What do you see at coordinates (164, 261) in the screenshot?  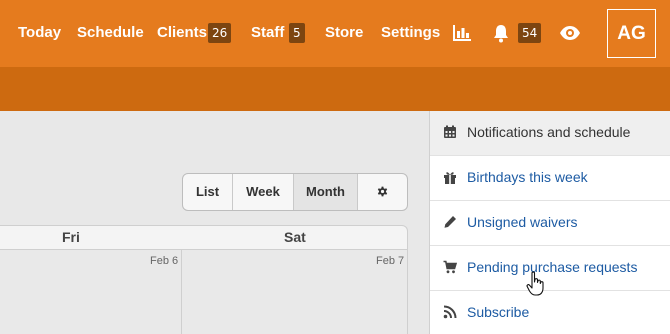 I see `date-label-feb-6: Feb 6` at bounding box center [164, 261].